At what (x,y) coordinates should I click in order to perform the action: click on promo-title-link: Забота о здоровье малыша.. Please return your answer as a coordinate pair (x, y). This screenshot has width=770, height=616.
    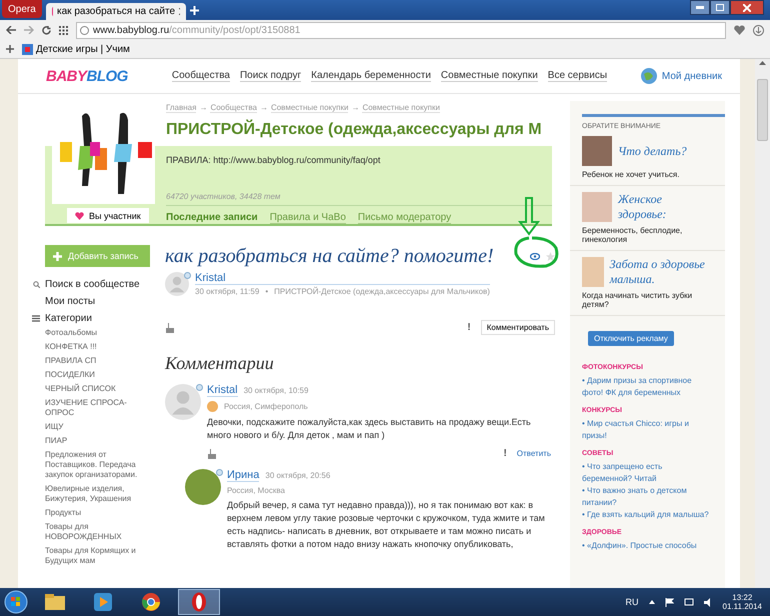
    Looking at the image, I should click on (661, 272).